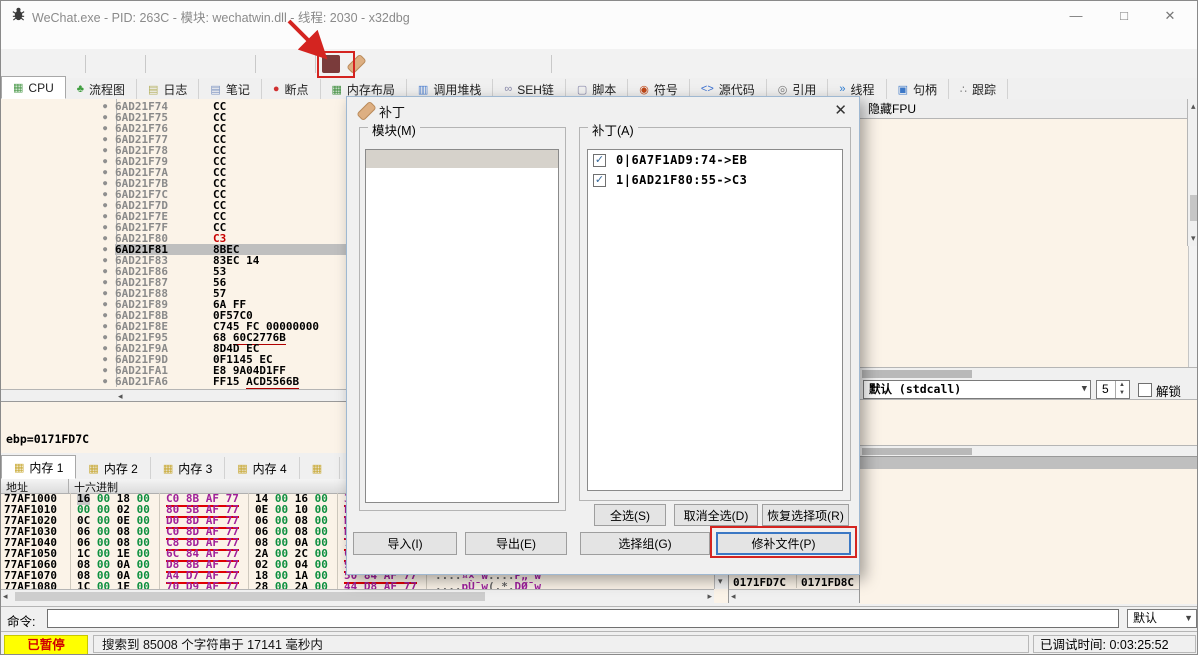 The image size is (1198, 655). I want to click on preferences-az-icon, so click(508, 63).